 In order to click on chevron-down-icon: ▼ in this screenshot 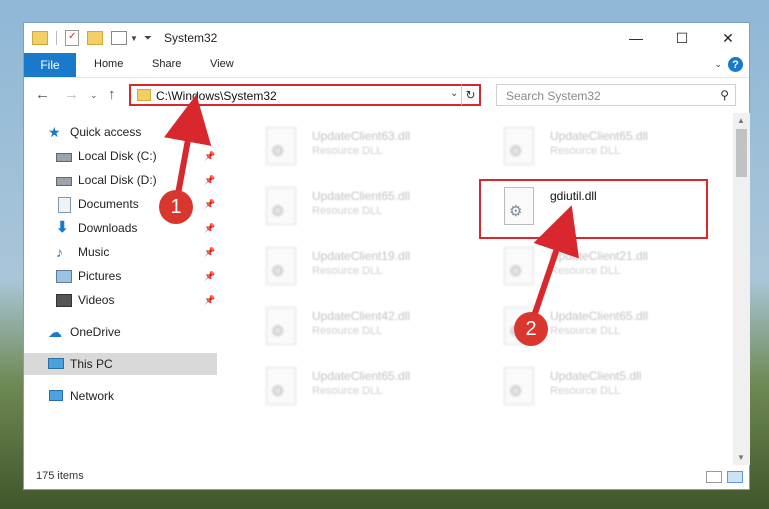, I will do `click(134, 38)`.